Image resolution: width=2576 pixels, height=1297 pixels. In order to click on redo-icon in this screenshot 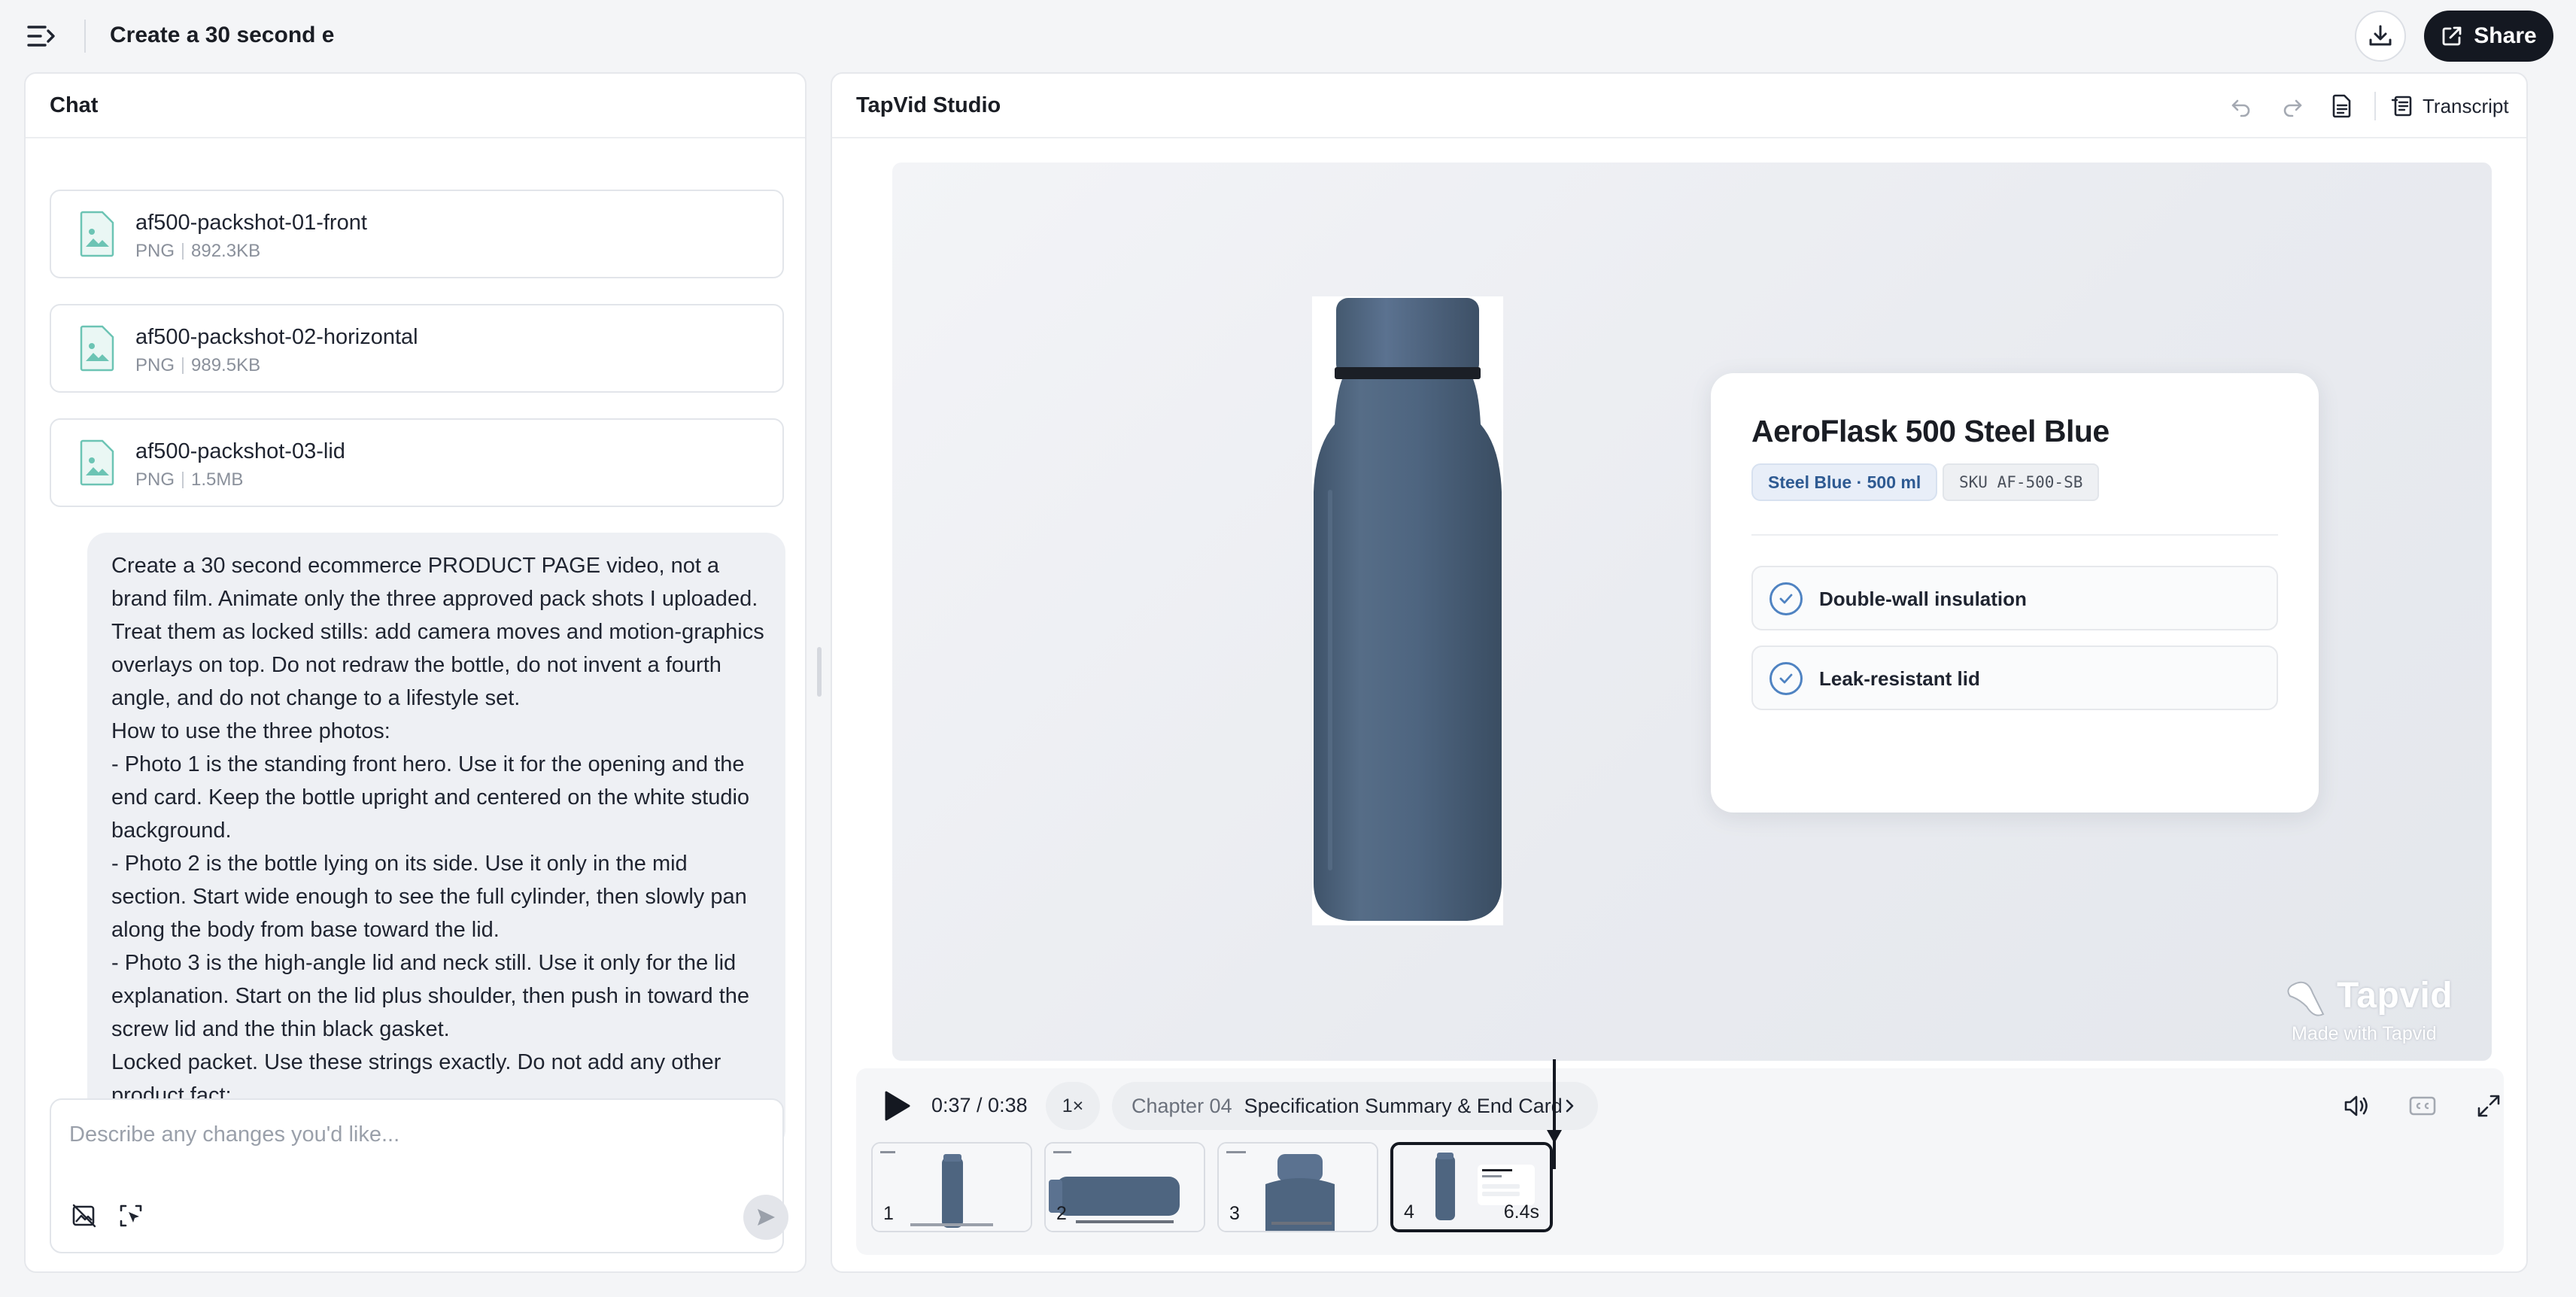, I will do `click(2293, 108)`.